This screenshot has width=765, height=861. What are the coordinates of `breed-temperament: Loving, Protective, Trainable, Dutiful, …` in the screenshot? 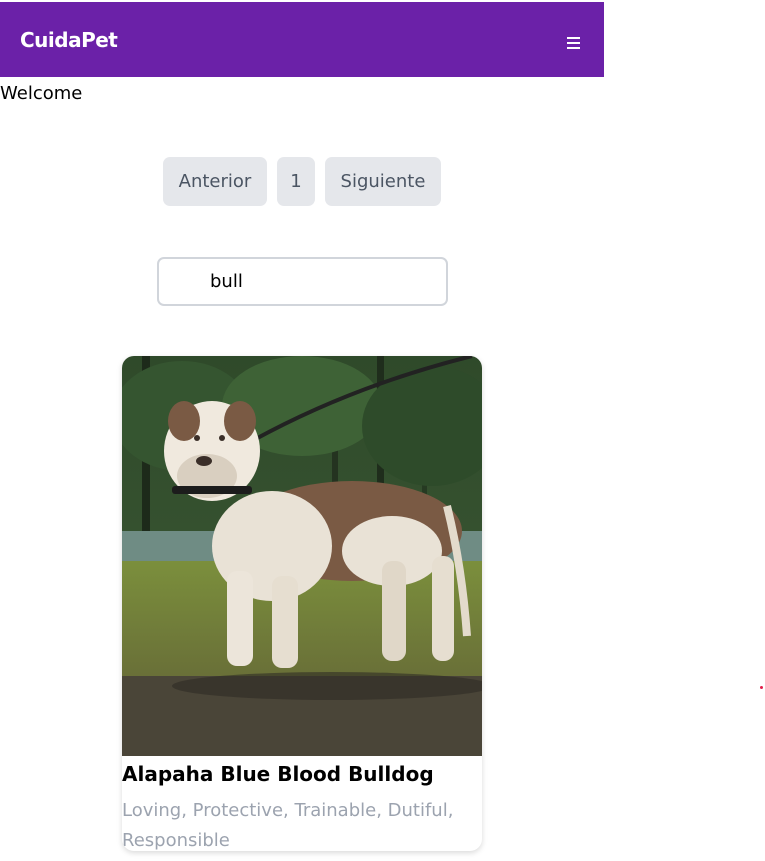 It's located at (288, 825).